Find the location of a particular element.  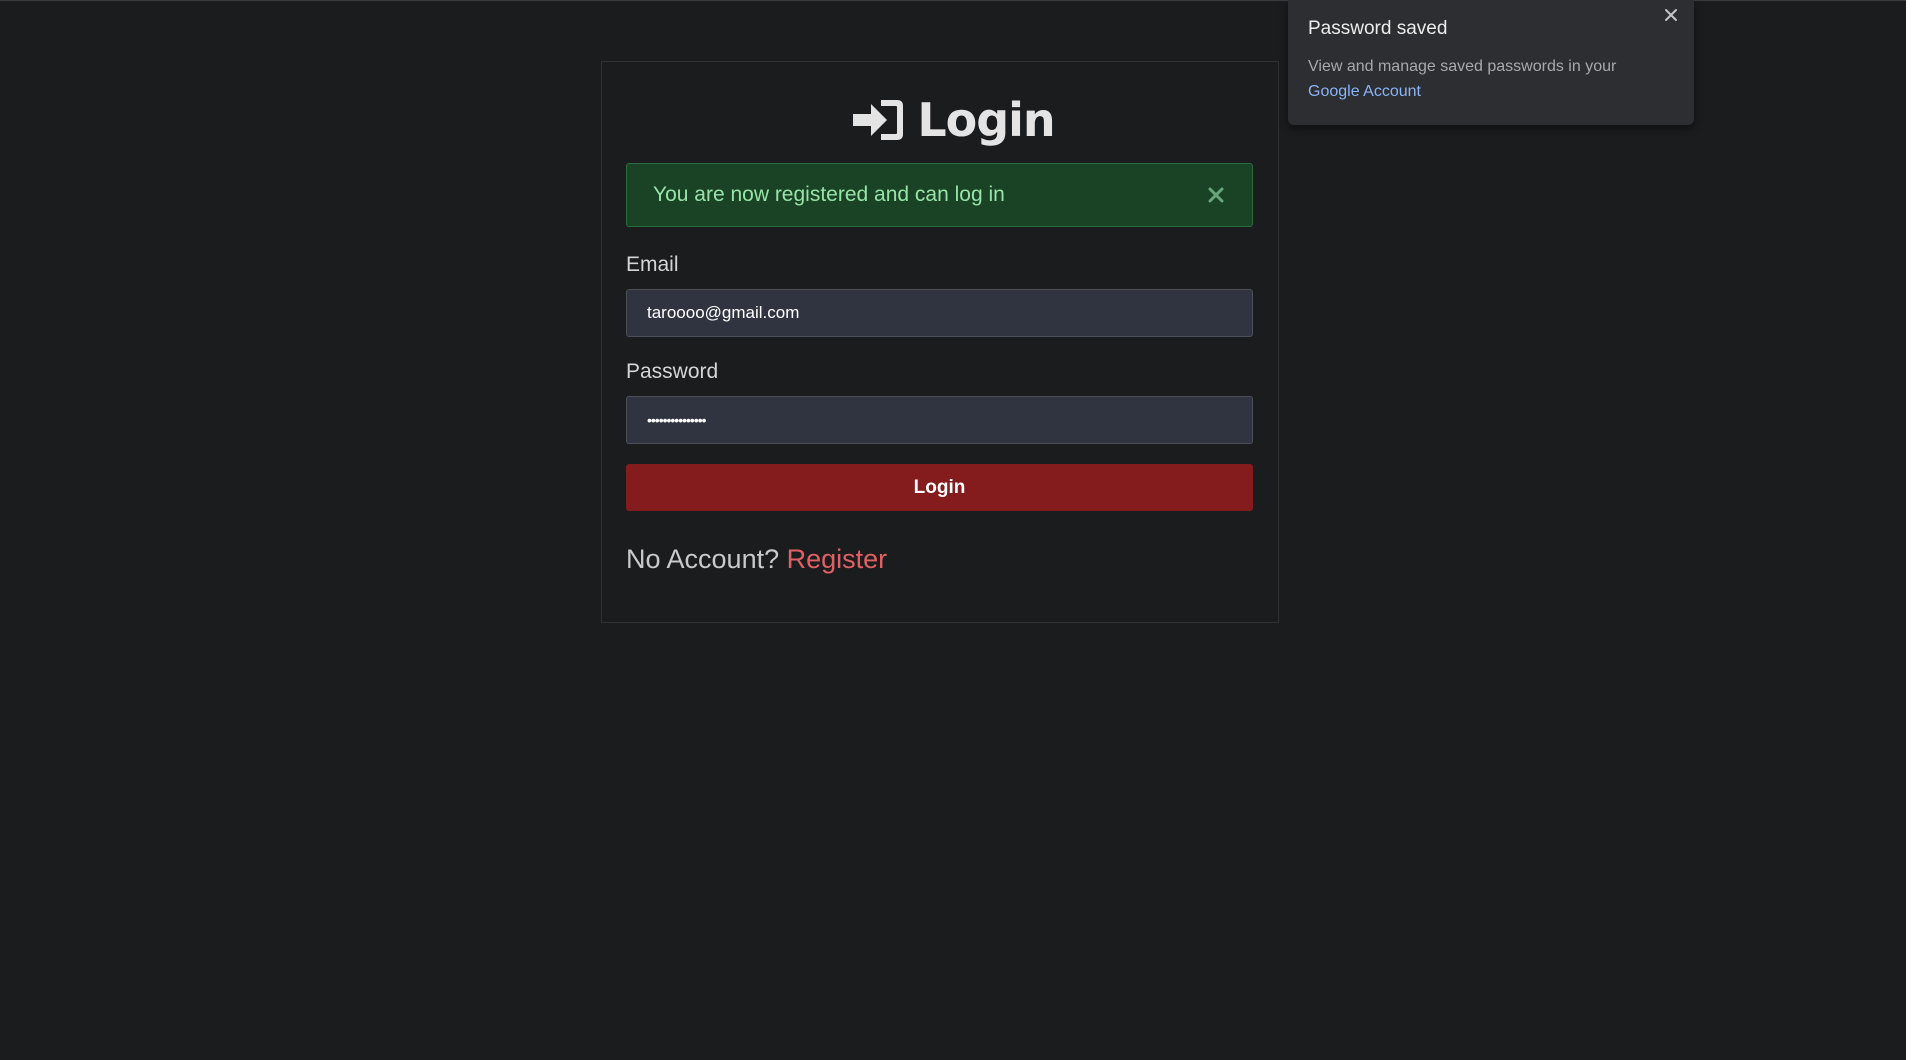

register-link: Register is located at coordinates (837, 559).